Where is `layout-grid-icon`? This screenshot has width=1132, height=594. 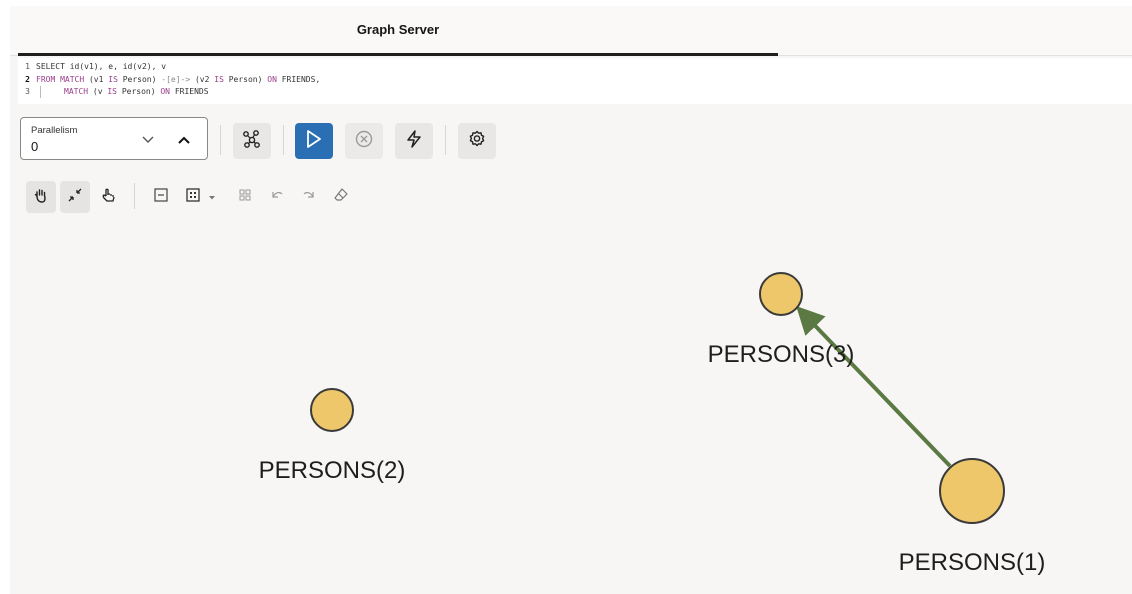 layout-grid-icon is located at coordinates (193, 197).